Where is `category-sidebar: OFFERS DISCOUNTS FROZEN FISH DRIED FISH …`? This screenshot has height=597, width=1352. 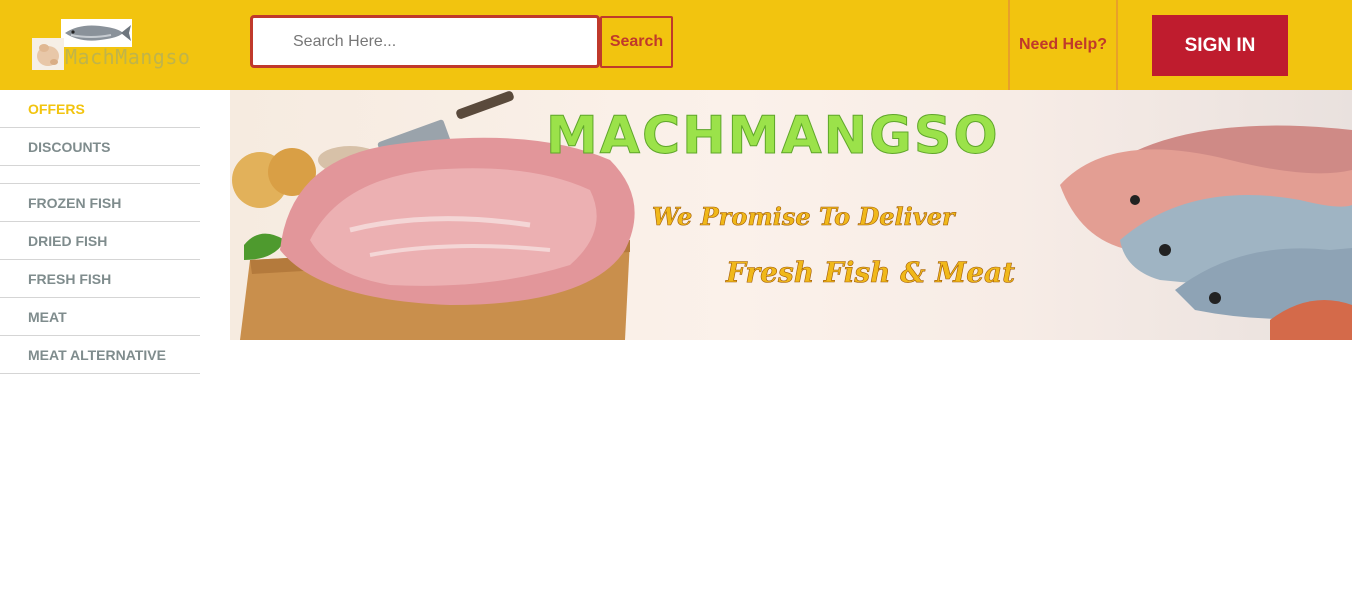 category-sidebar: OFFERS DISCOUNTS FROZEN FISH DRIED FISH … is located at coordinates (100, 232).